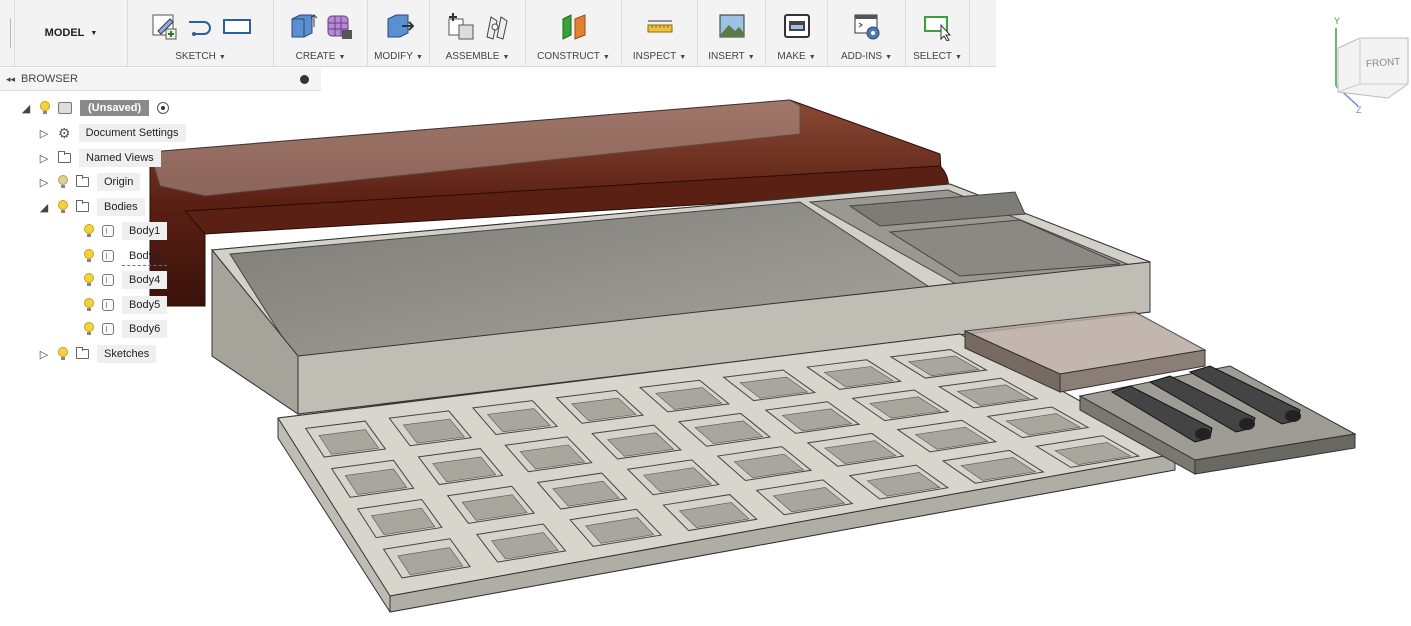 Image resolution: width=1411 pixels, height=626 pixels. Describe the element at coordinates (574, 26) in the screenshot. I see `offset-plane-icon` at that location.